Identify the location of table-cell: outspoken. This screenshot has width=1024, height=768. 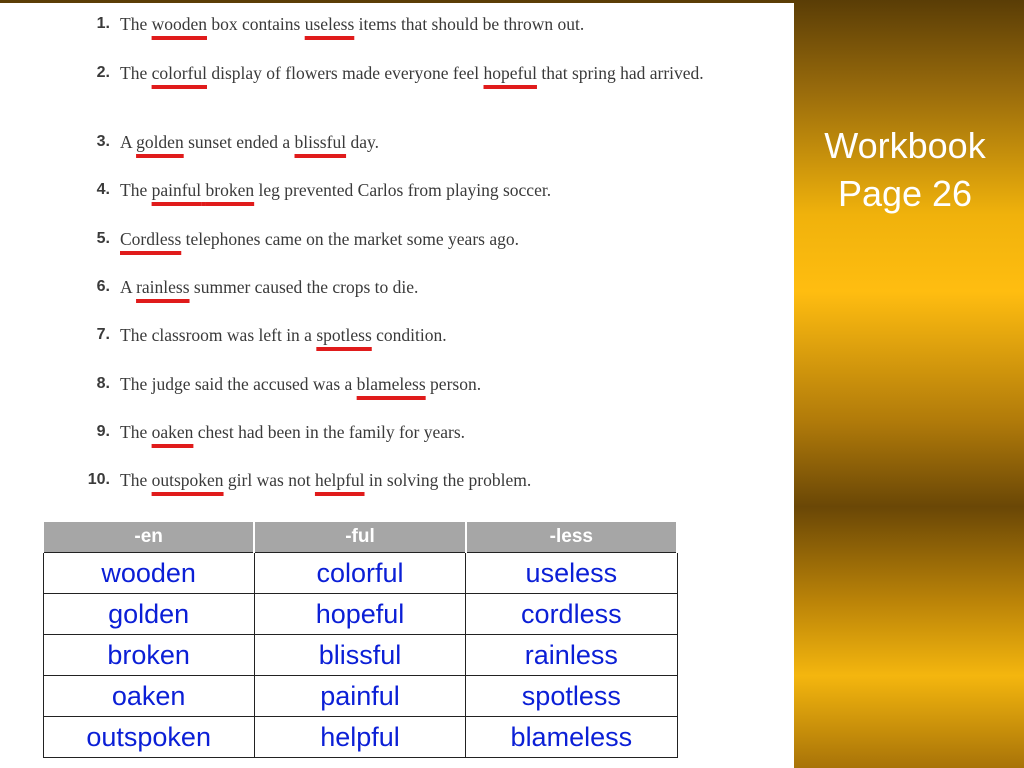
(148, 737).